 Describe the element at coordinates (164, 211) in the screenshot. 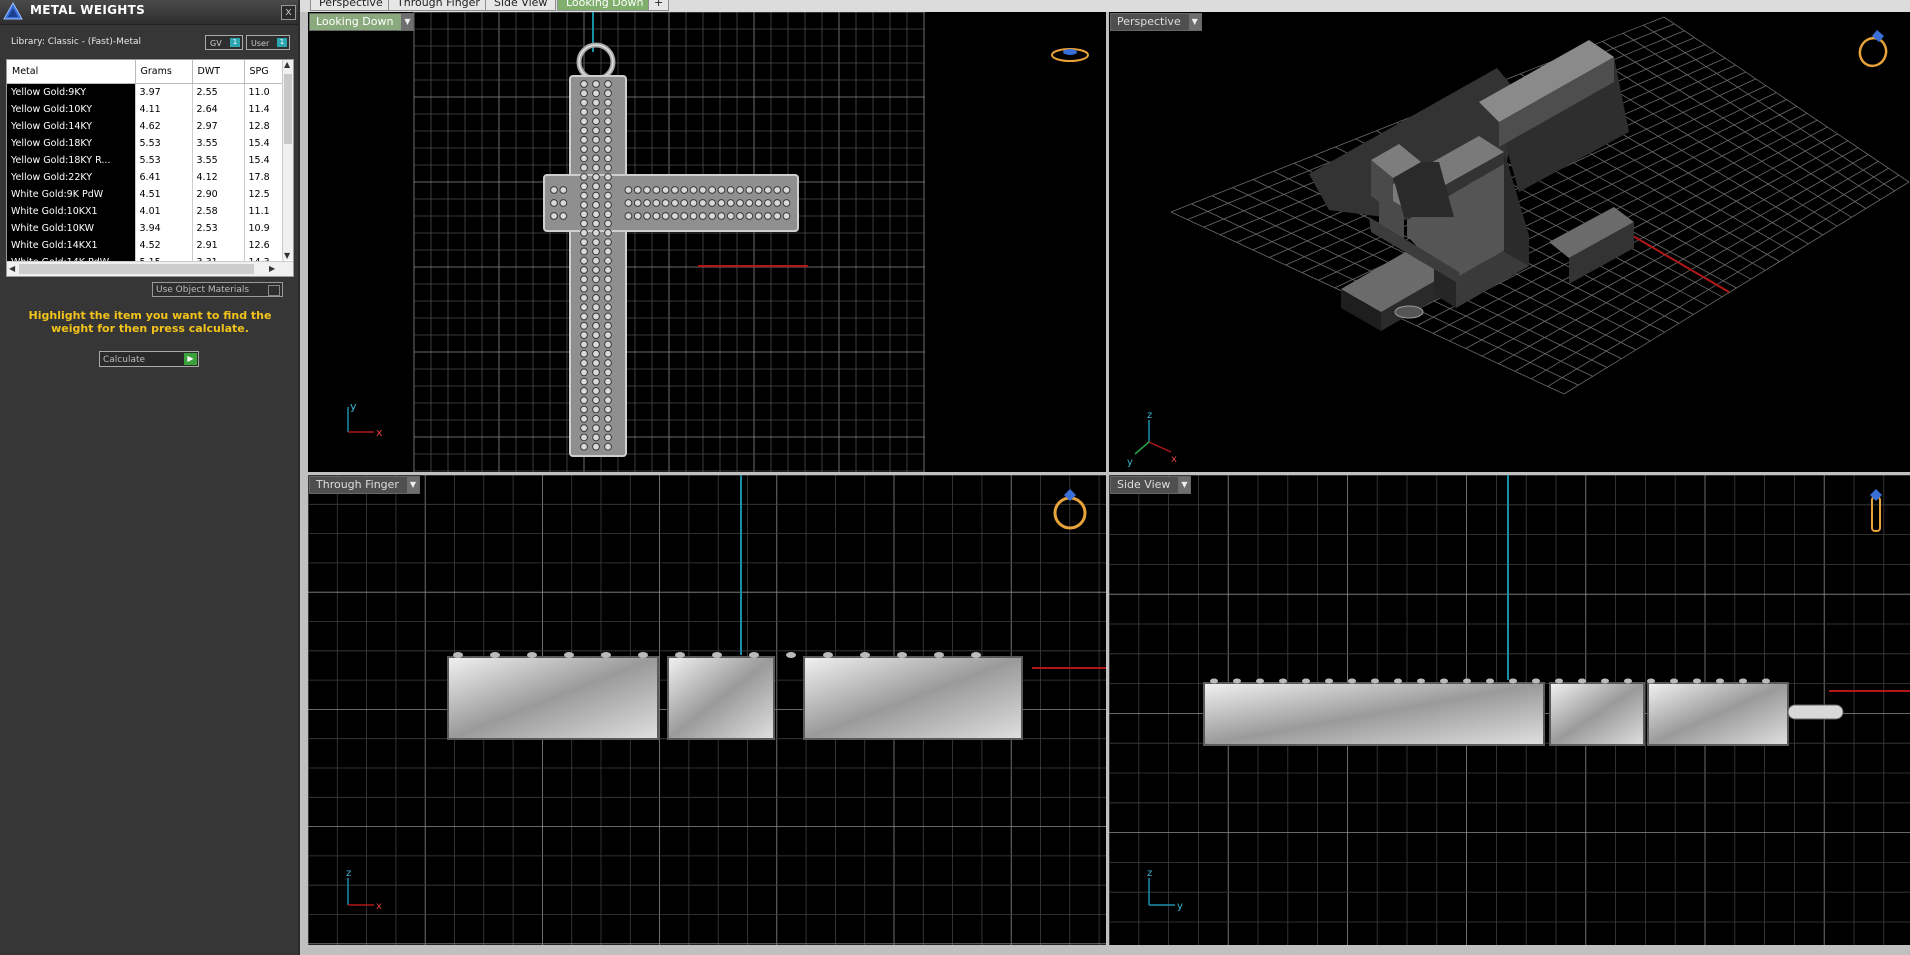

I see `grams-cell: 4.01` at that location.